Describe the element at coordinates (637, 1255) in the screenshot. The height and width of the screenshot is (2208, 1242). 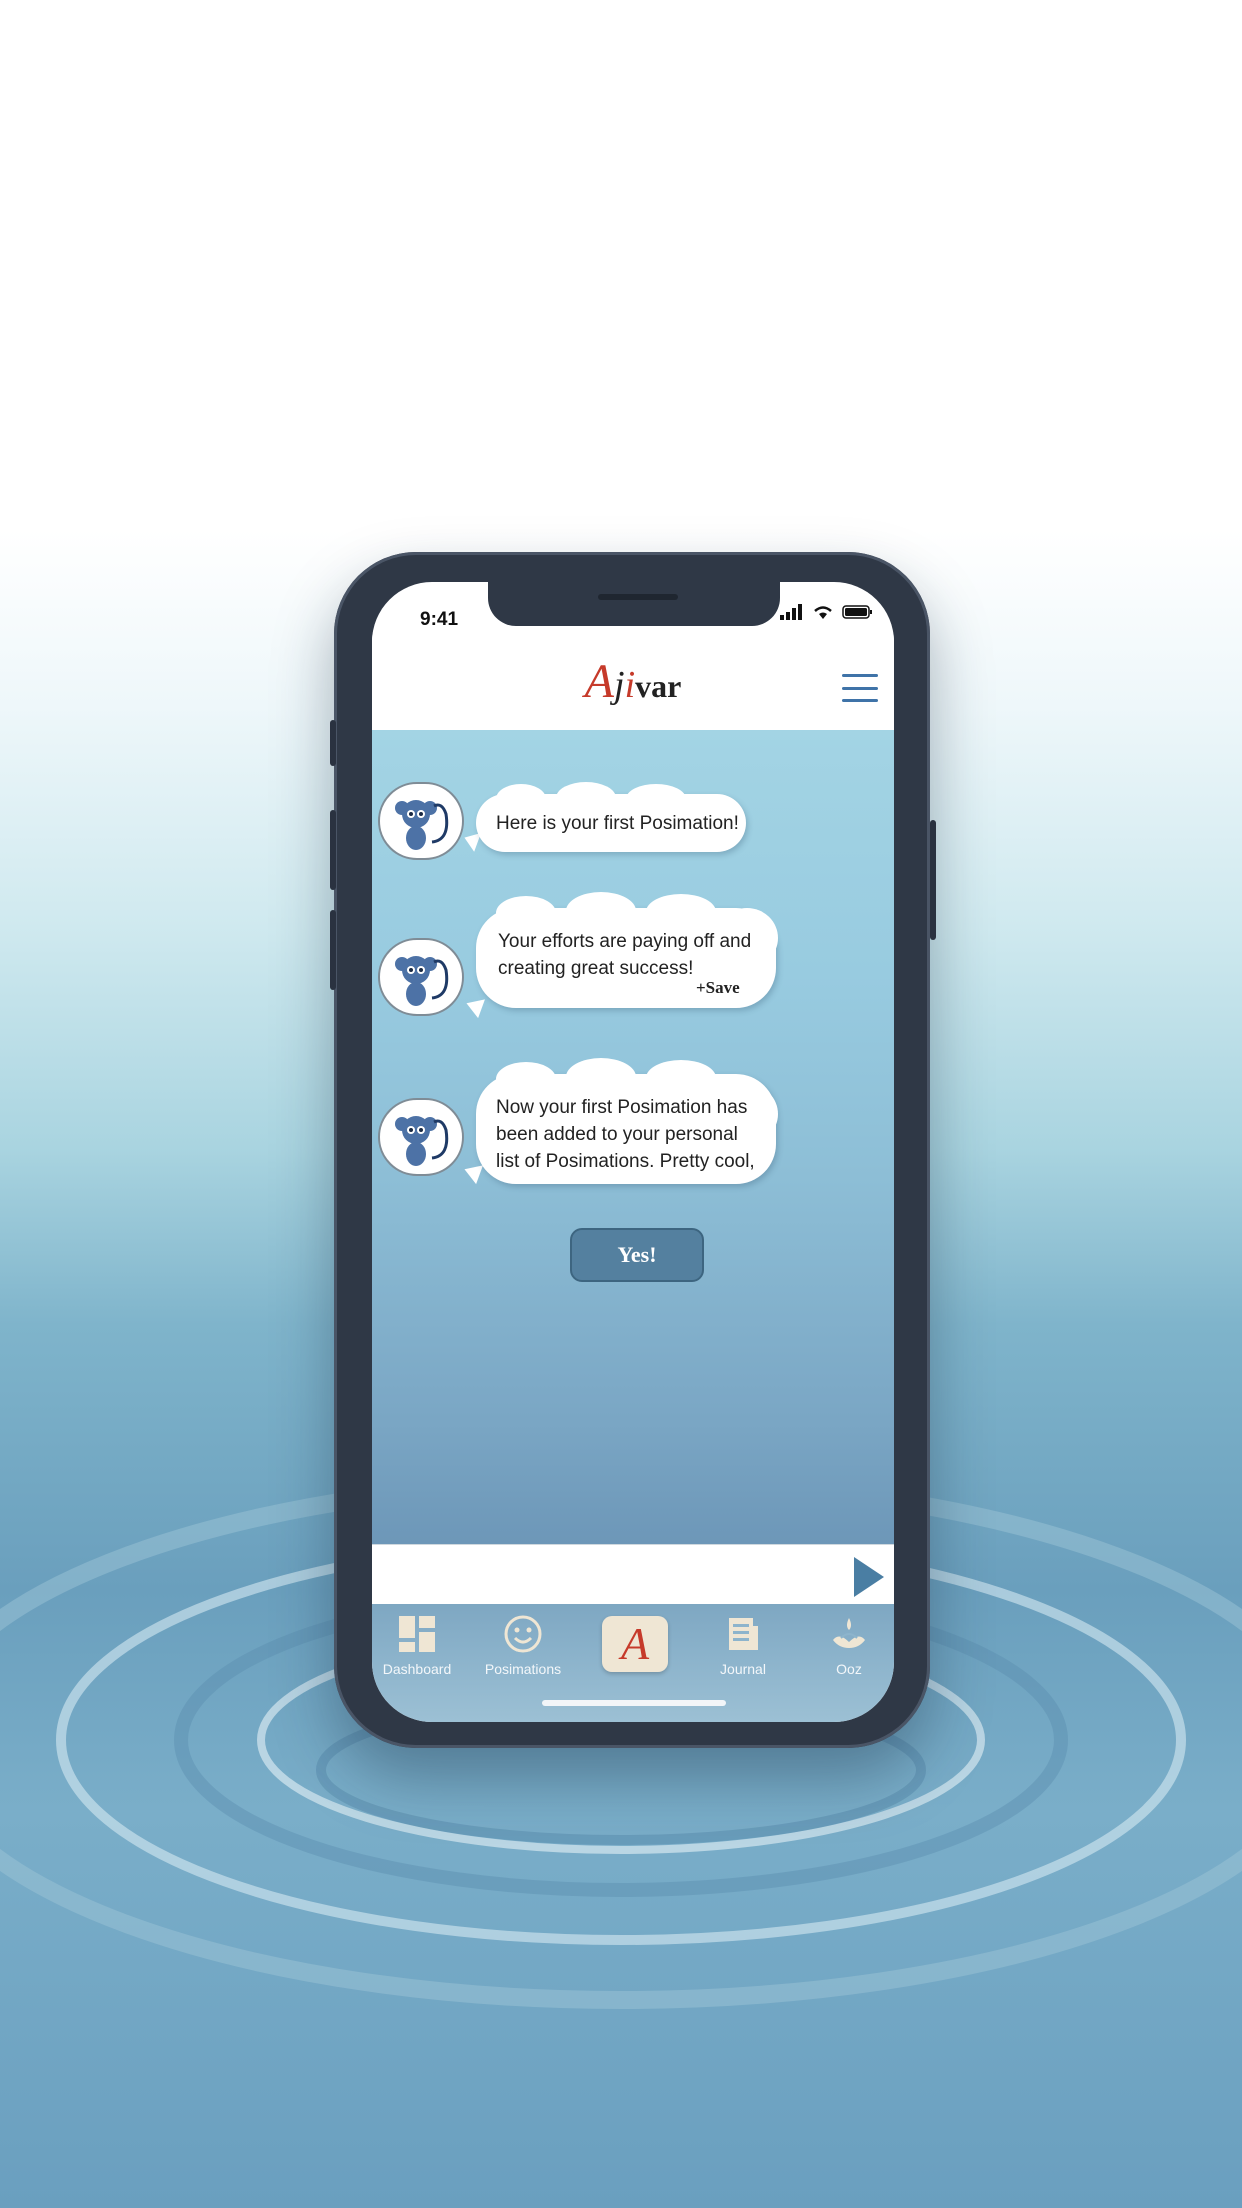
I see `yes-button: Yes!` at that location.